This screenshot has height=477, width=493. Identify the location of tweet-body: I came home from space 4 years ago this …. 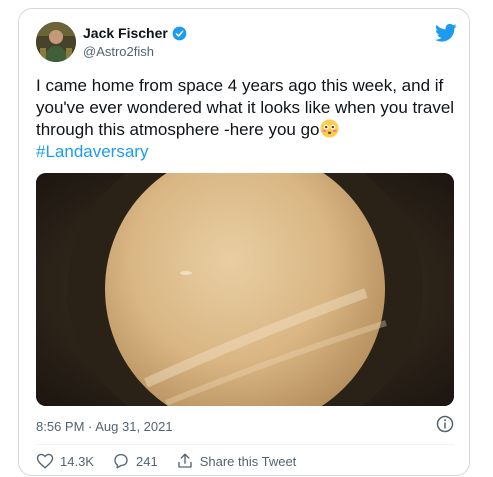
(245, 107).